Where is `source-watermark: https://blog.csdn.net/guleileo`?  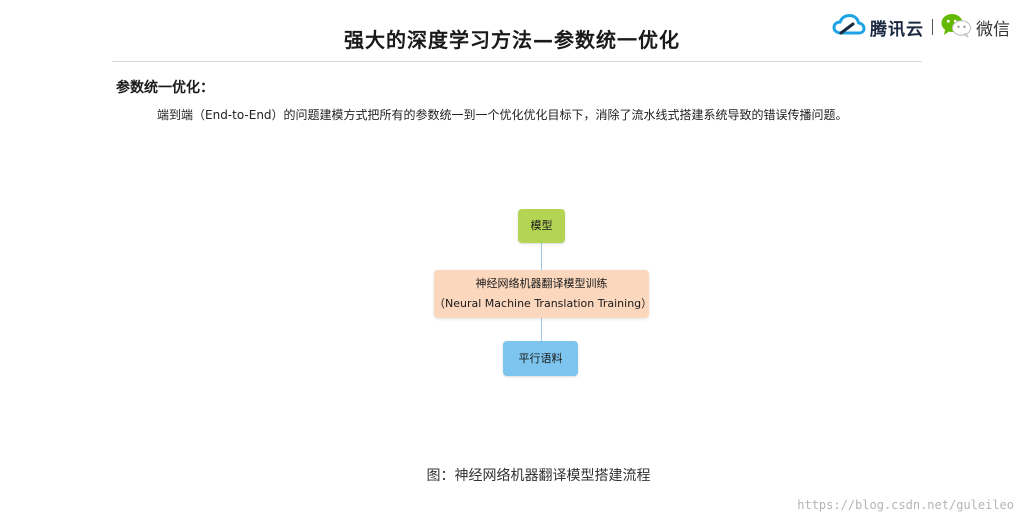
source-watermark: https://blog.csdn.net/guleileo is located at coordinates (905, 505).